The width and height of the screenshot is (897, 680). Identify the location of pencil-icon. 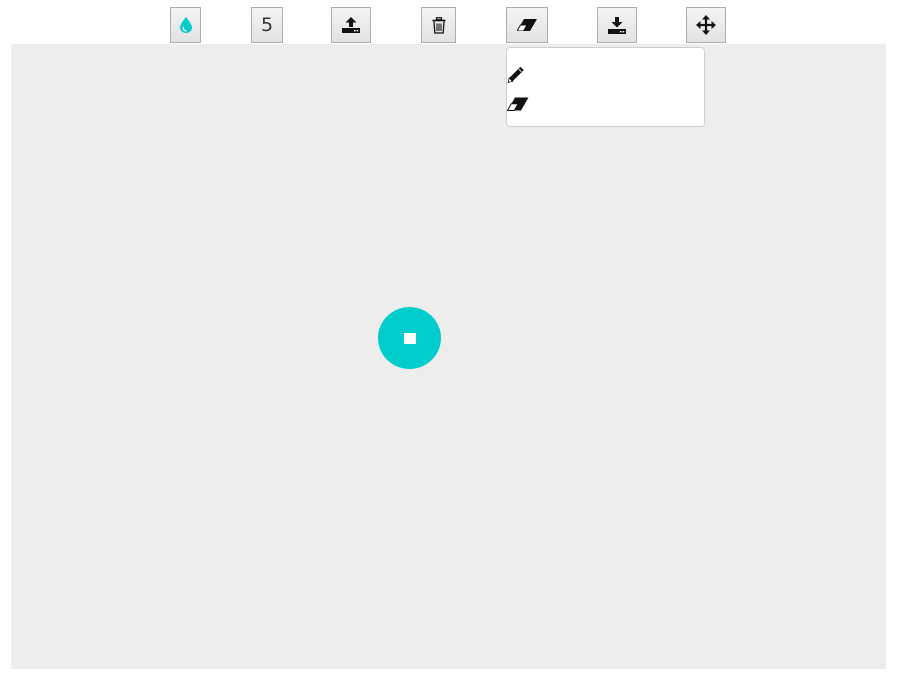
(516, 74).